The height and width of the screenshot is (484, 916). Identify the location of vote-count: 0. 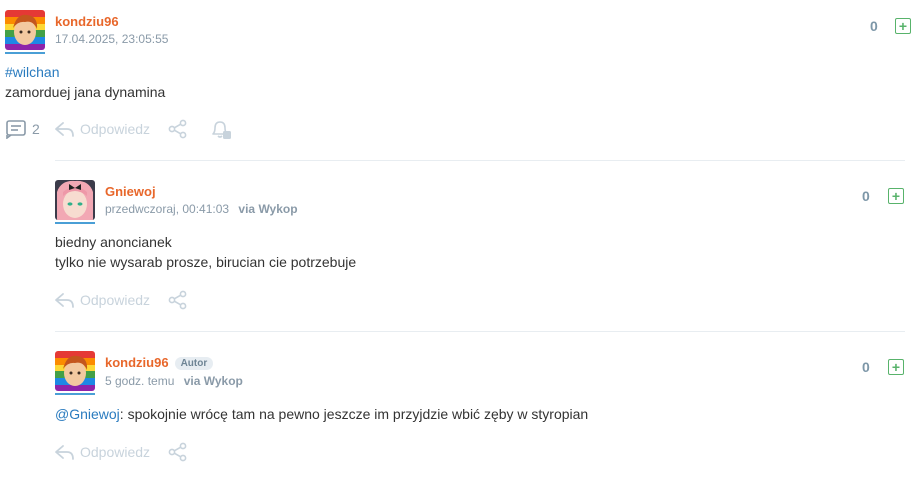
(874, 26).